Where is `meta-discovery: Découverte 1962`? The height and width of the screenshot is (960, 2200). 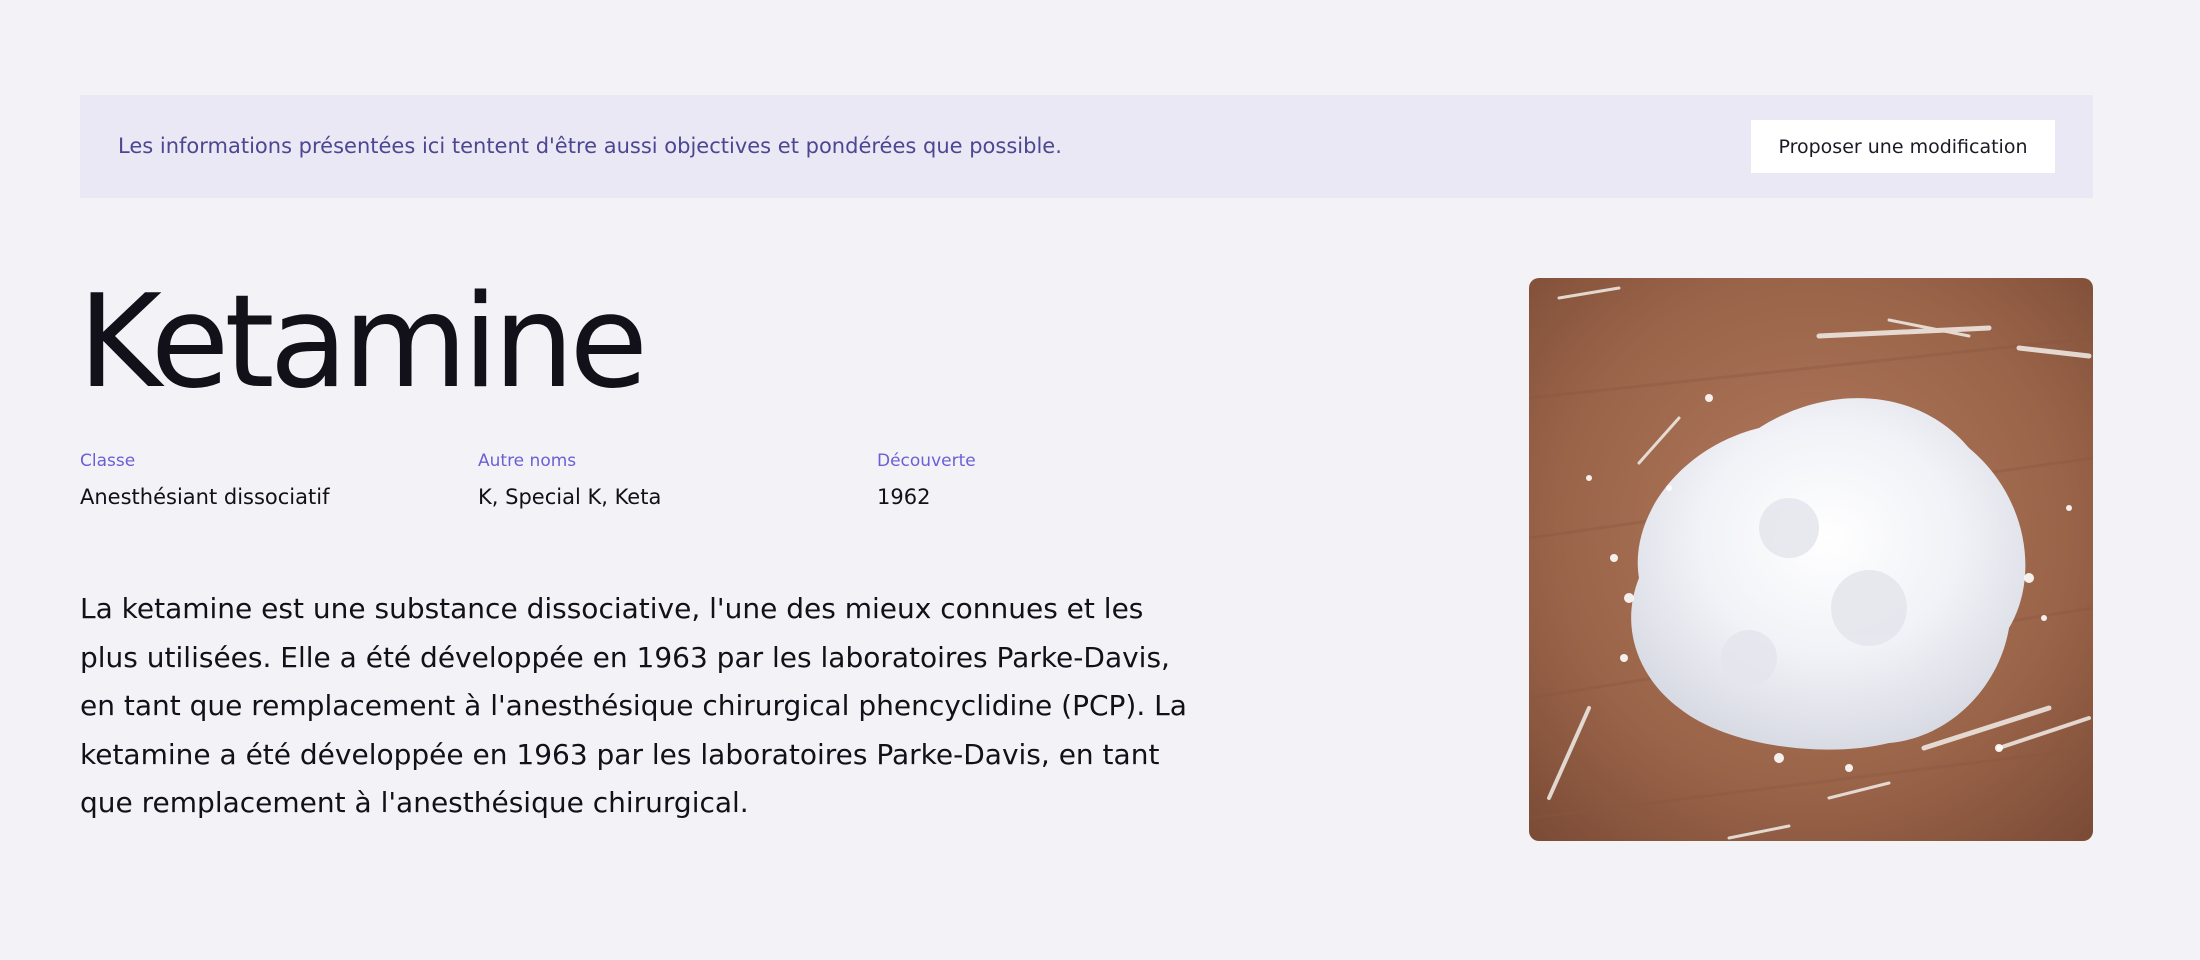
meta-discovery: Découverte 1962 is located at coordinates (926, 480).